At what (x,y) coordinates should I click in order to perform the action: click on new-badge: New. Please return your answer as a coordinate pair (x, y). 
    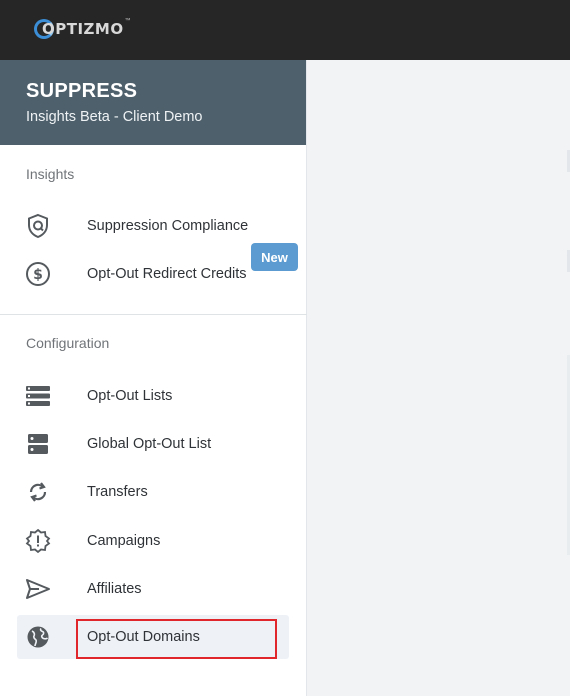
    Looking at the image, I should click on (274, 257).